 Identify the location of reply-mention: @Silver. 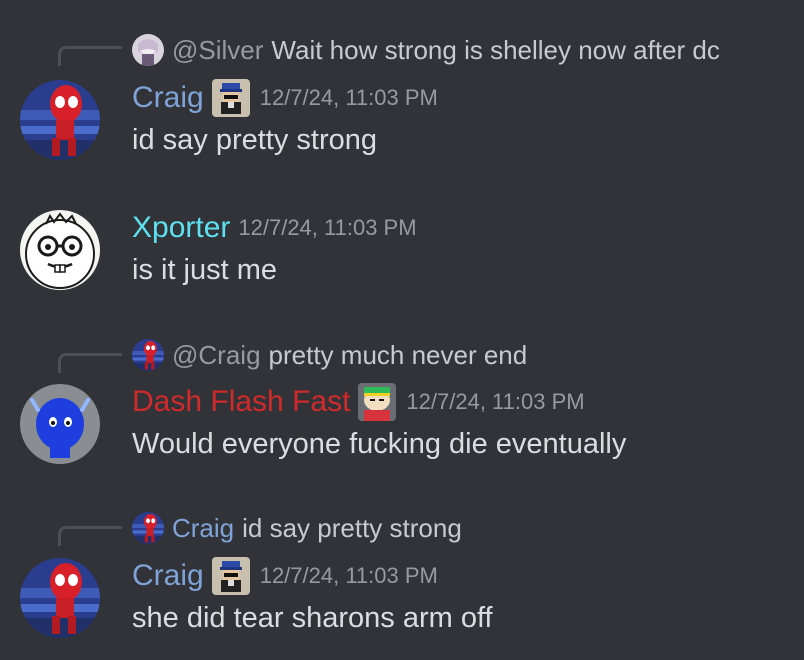
(217, 50).